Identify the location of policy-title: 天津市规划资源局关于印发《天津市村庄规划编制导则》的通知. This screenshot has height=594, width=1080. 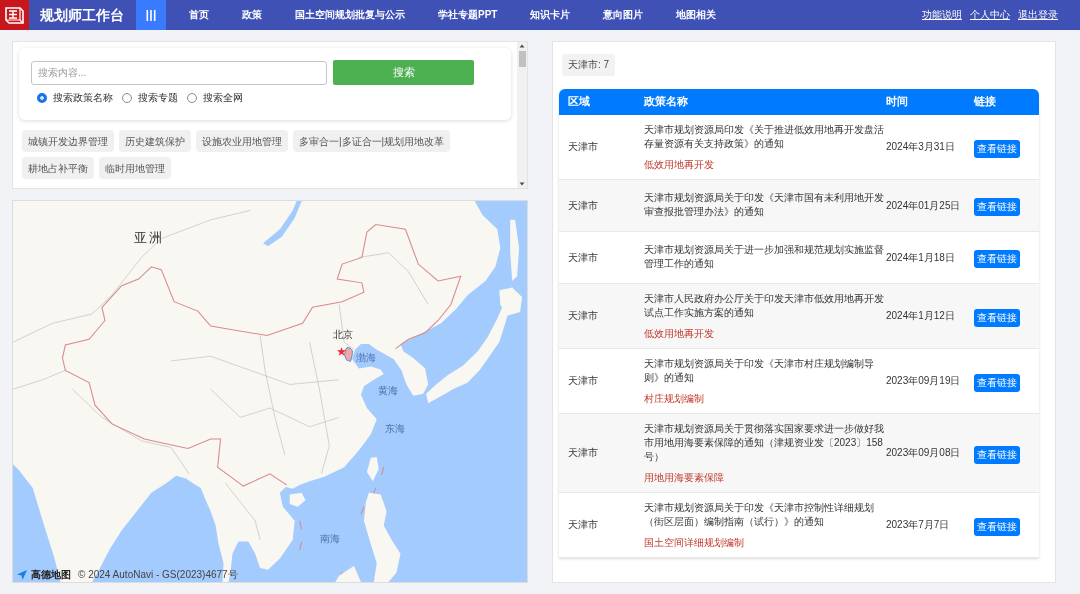
(759, 370).